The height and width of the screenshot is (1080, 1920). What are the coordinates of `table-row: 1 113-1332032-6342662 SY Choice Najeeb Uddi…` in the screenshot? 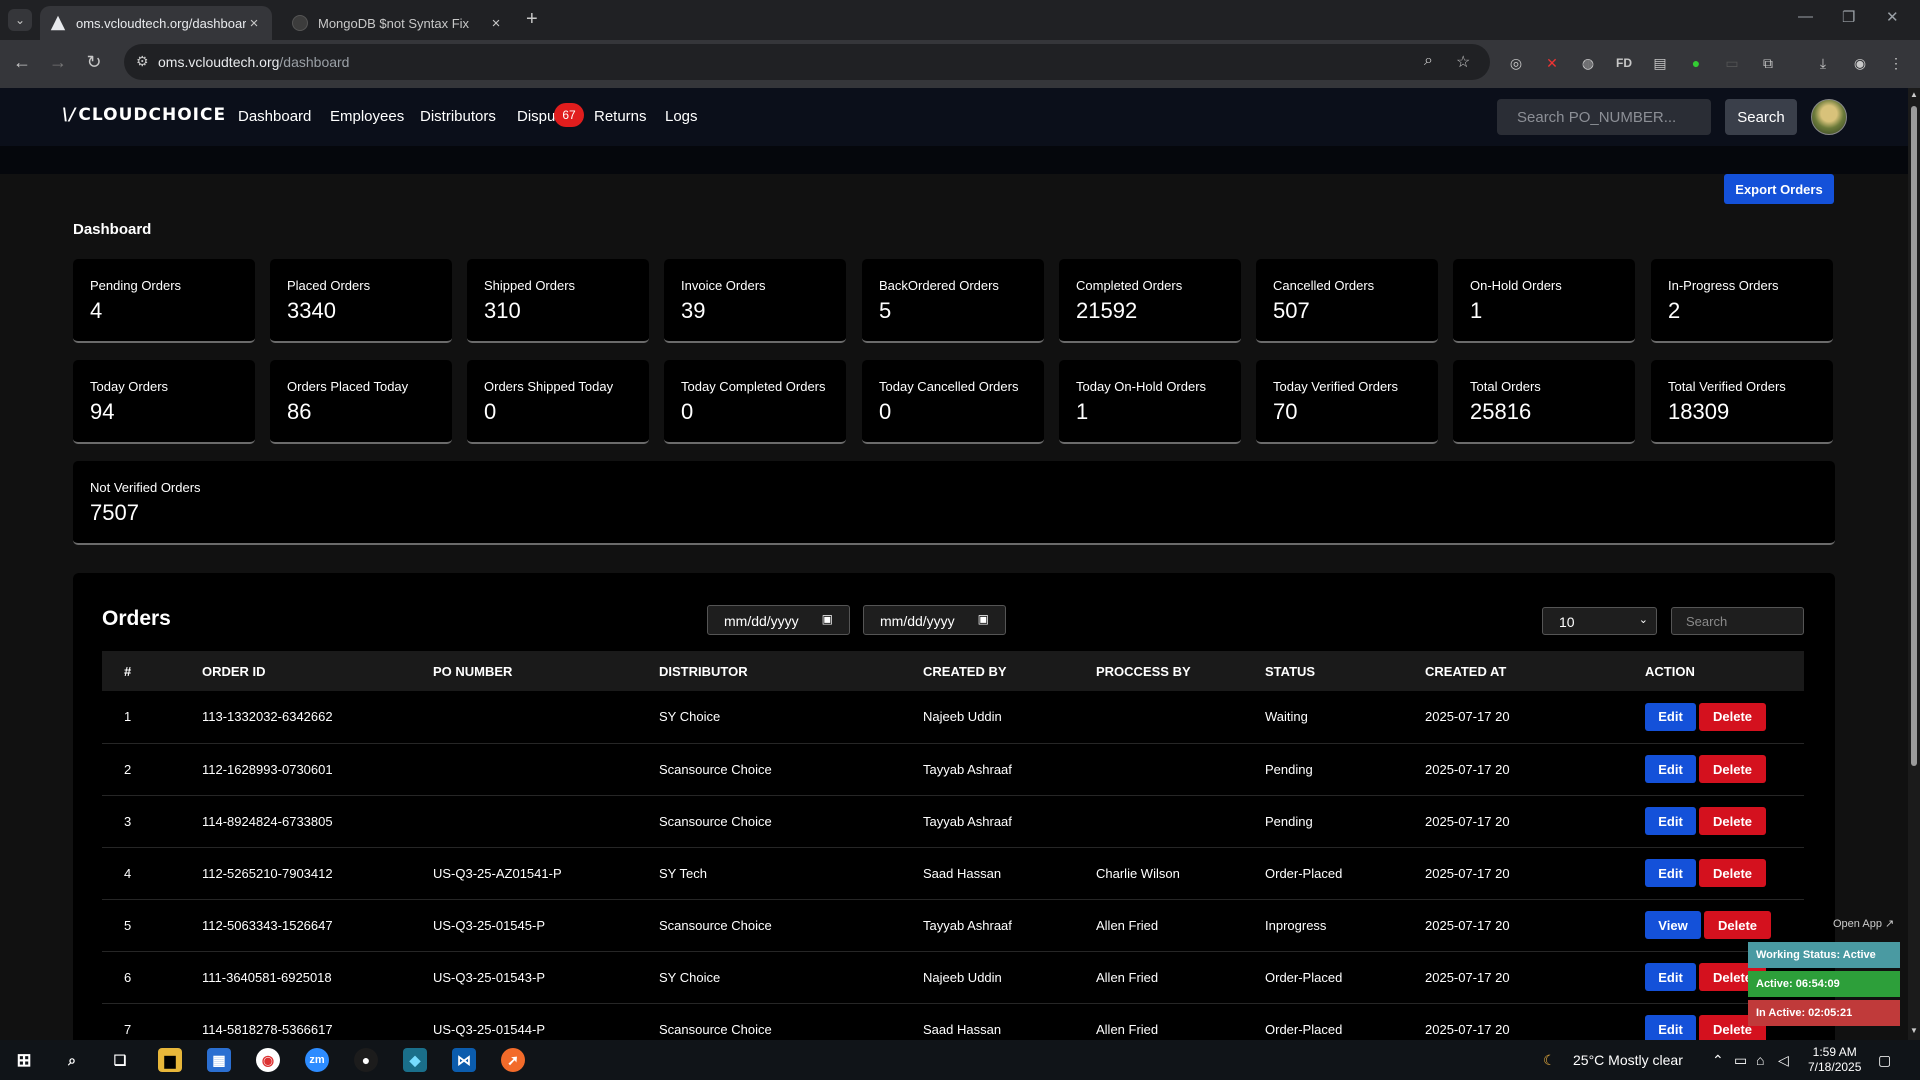 It's located at (953, 717).